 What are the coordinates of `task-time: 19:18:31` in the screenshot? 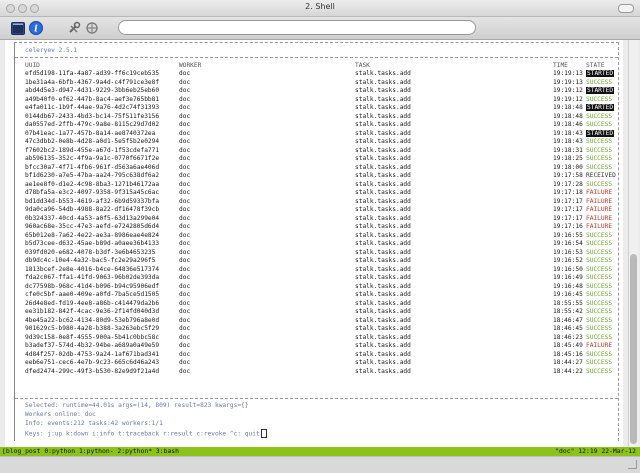 It's located at (568, 150).